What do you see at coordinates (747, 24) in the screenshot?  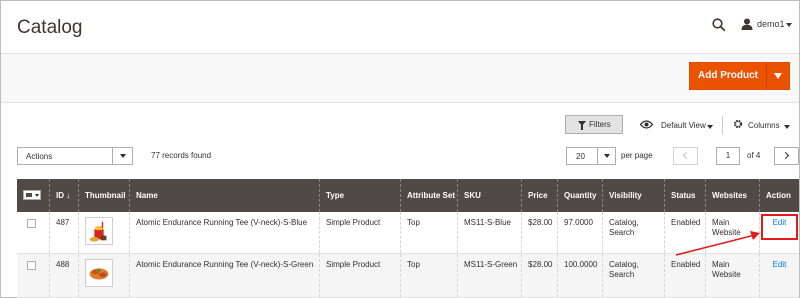 I see `user-icon` at bounding box center [747, 24].